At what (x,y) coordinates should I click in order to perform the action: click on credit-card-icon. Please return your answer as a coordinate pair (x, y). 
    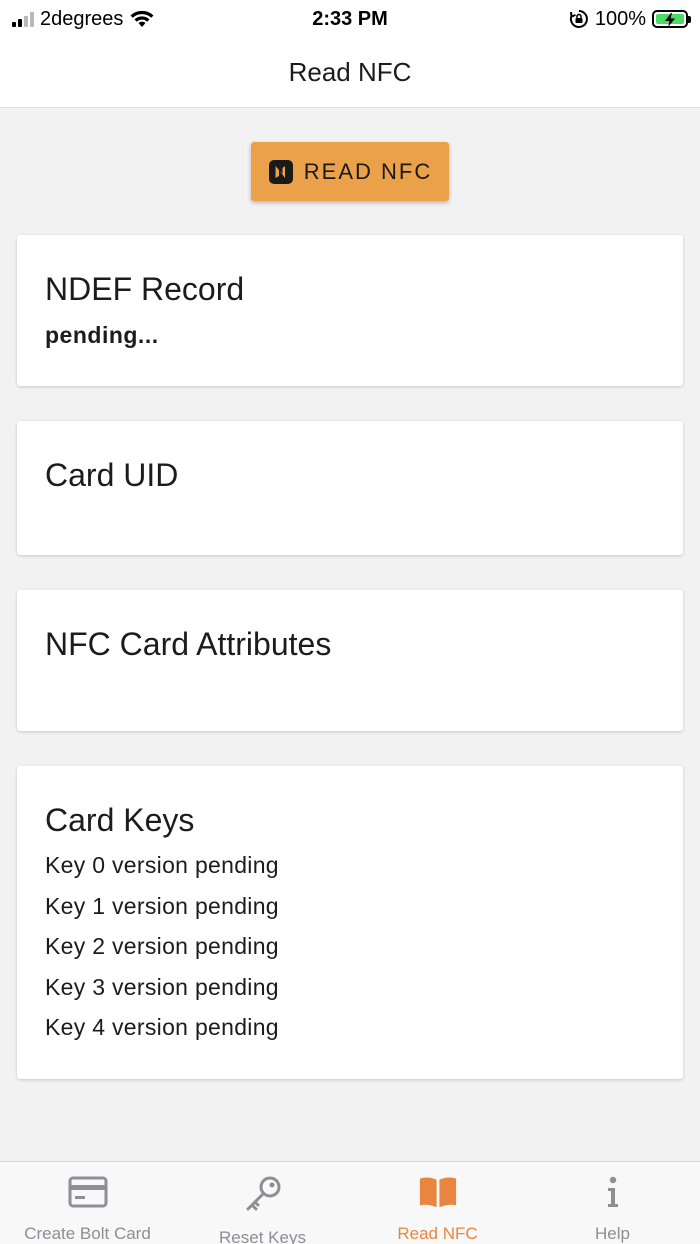
    Looking at the image, I should click on (88, 1192).